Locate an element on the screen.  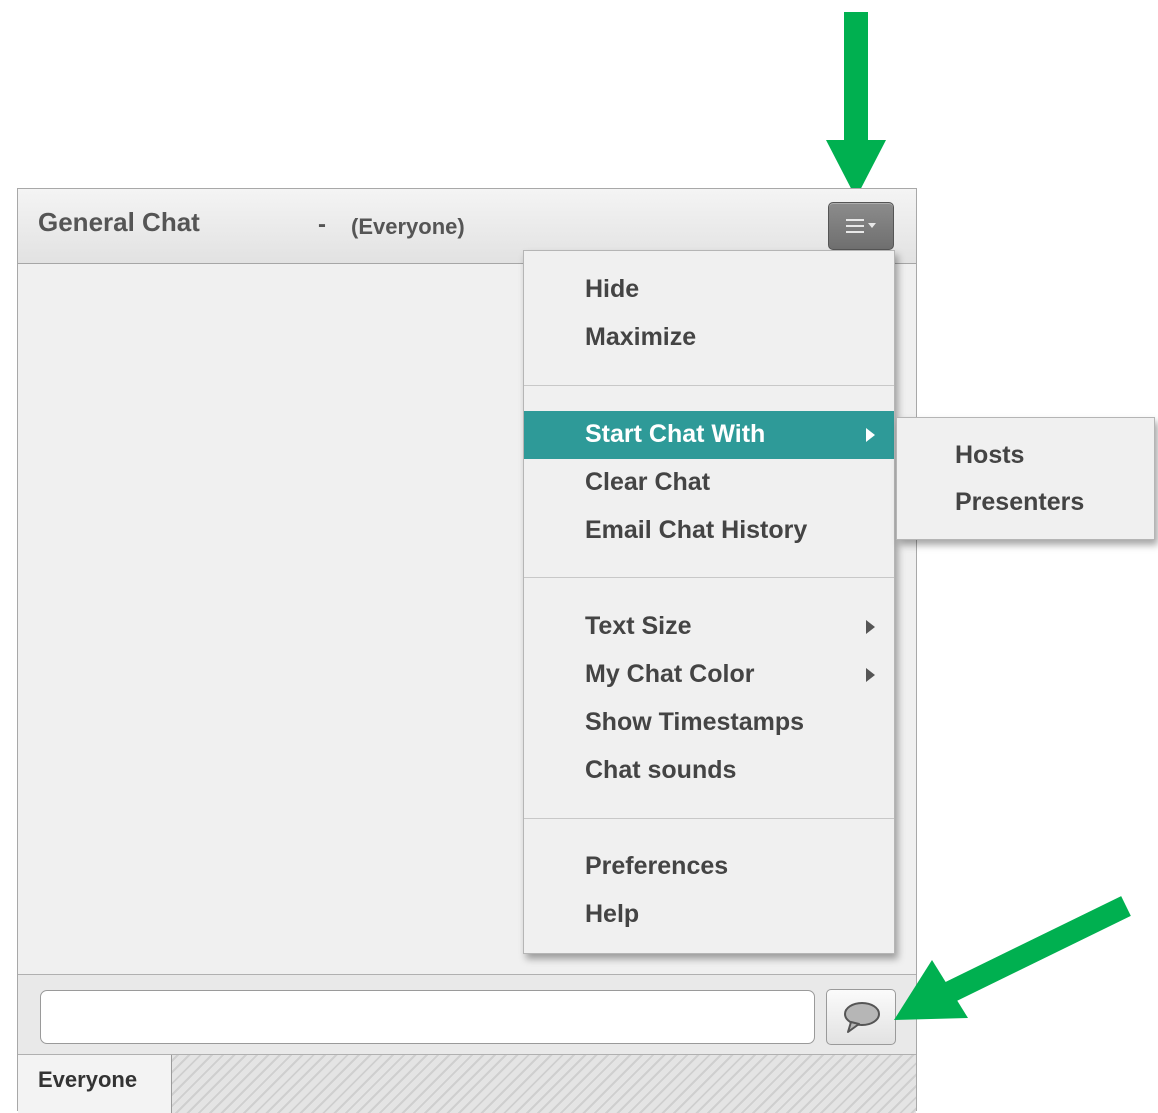
menu-item-label: Clear Chat is located at coordinates (648, 482).